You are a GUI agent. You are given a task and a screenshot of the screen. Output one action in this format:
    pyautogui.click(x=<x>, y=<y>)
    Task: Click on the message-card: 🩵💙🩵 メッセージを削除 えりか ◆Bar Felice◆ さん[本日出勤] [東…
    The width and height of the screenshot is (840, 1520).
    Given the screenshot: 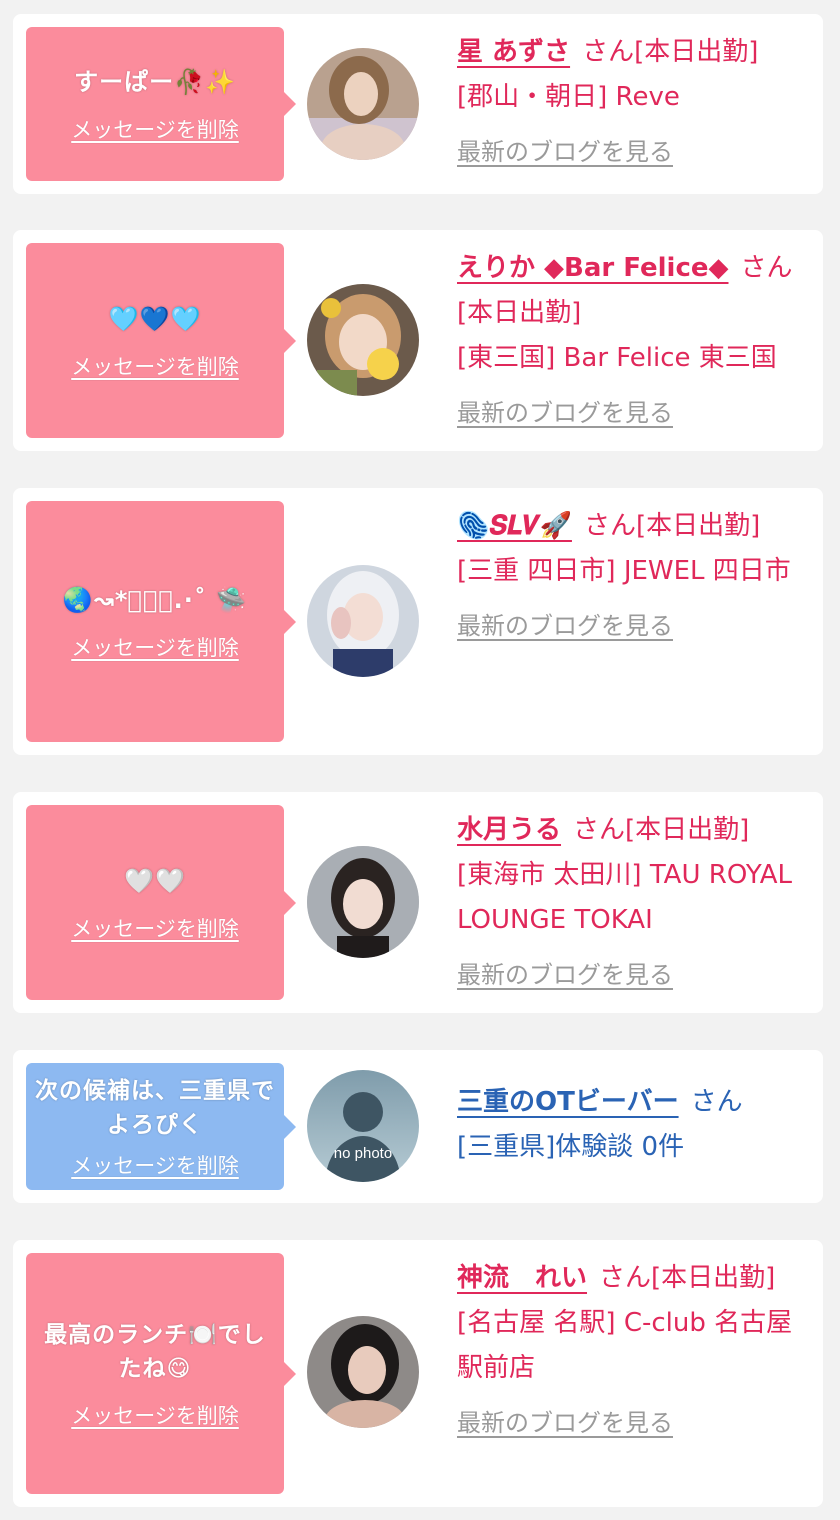 What is the action you would take?
    pyautogui.click(x=418, y=340)
    